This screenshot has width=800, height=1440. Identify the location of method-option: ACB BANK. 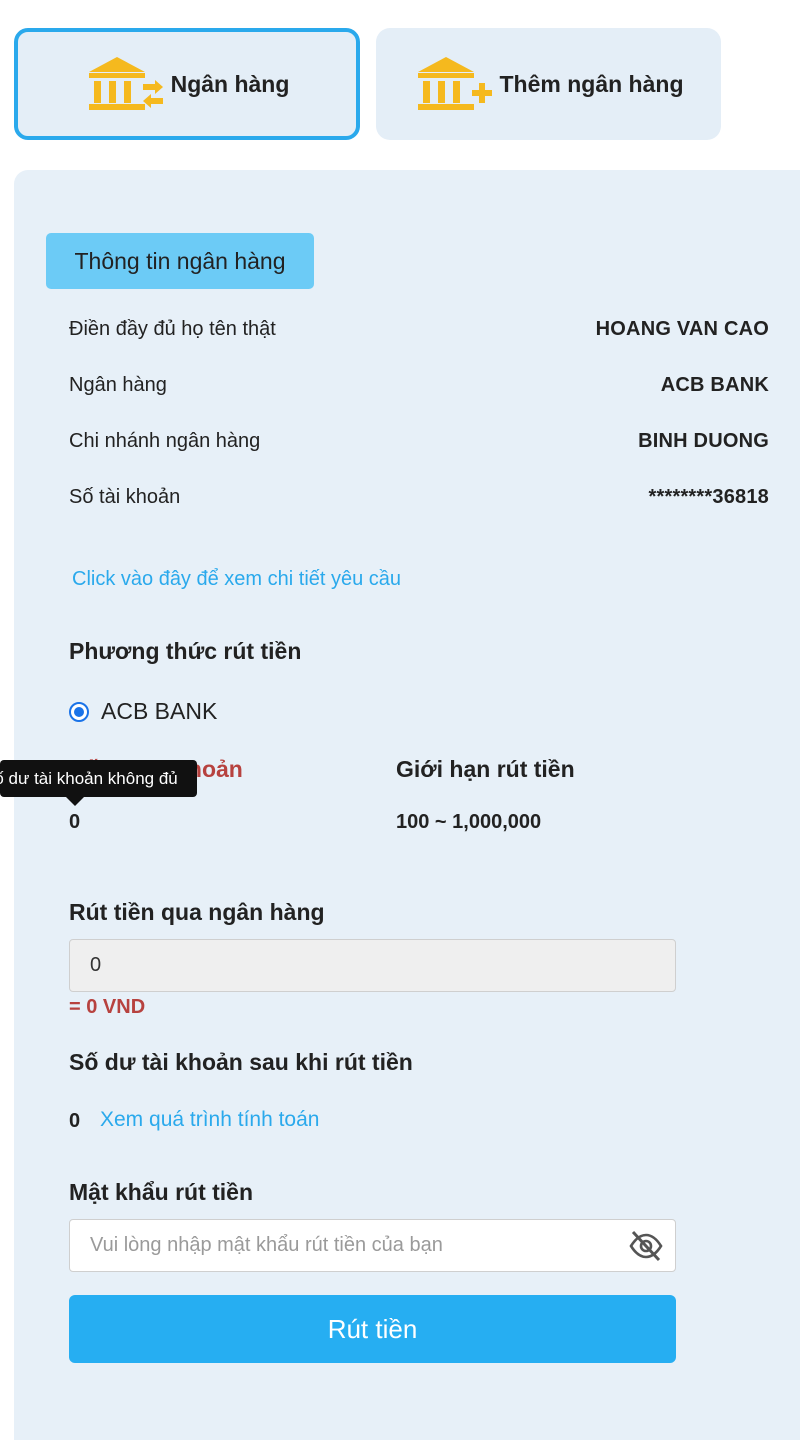
(143, 711).